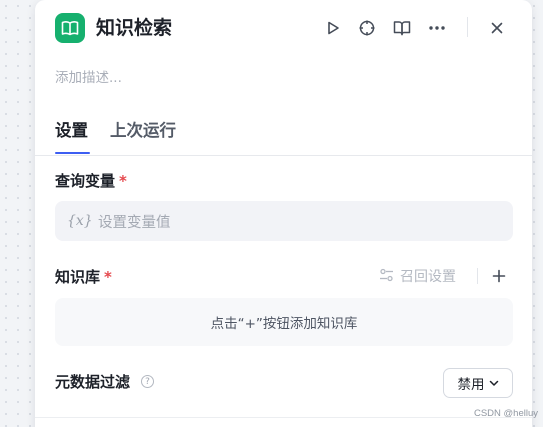 The image size is (543, 427). Describe the element at coordinates (70, 28) in the screenshot. I see `book-icon` at that location.